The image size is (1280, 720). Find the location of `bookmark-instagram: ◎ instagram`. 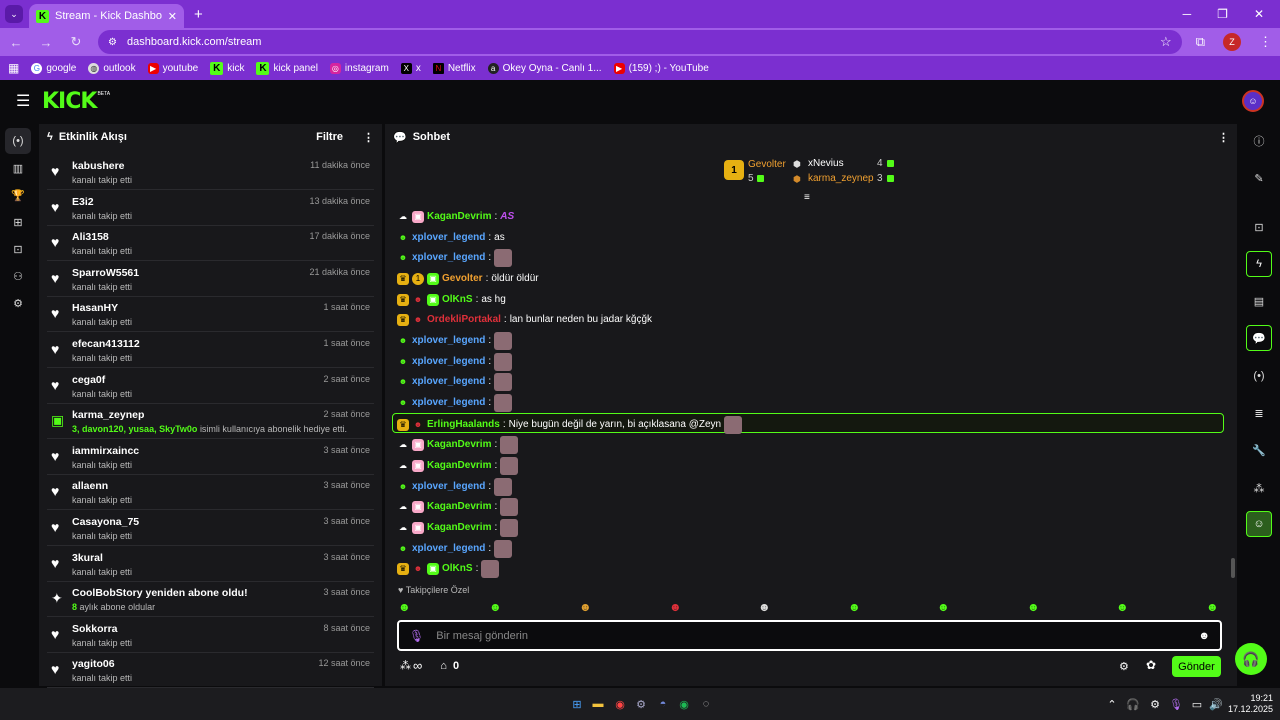

bookmark-instagram: ◎ instagram is located at coordinates (359, 68).